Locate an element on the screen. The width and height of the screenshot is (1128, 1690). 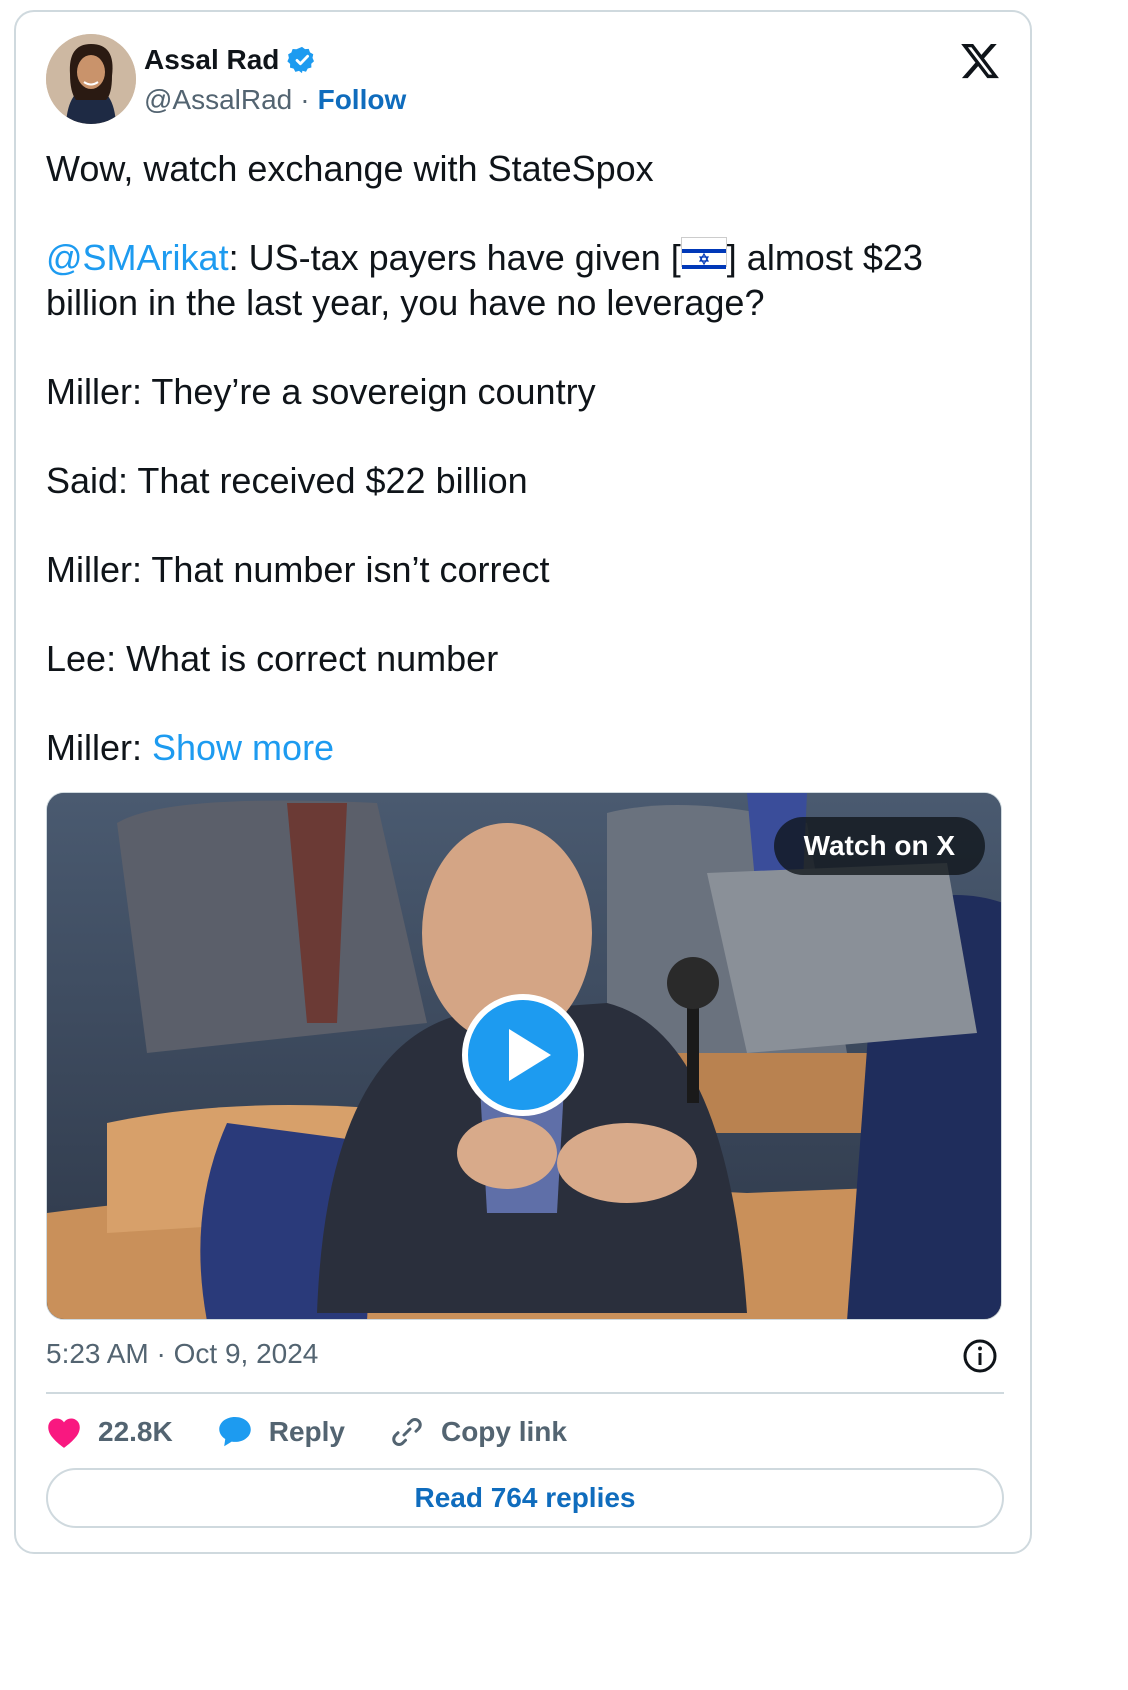
like-button: 22.8K is located at coordinates (109, 1432).